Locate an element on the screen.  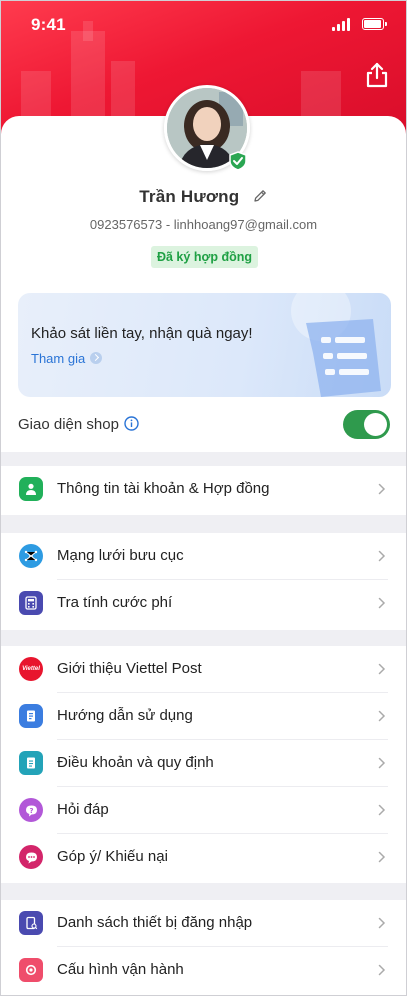
shop-mode-toggle is located at coordinates (366, 424).